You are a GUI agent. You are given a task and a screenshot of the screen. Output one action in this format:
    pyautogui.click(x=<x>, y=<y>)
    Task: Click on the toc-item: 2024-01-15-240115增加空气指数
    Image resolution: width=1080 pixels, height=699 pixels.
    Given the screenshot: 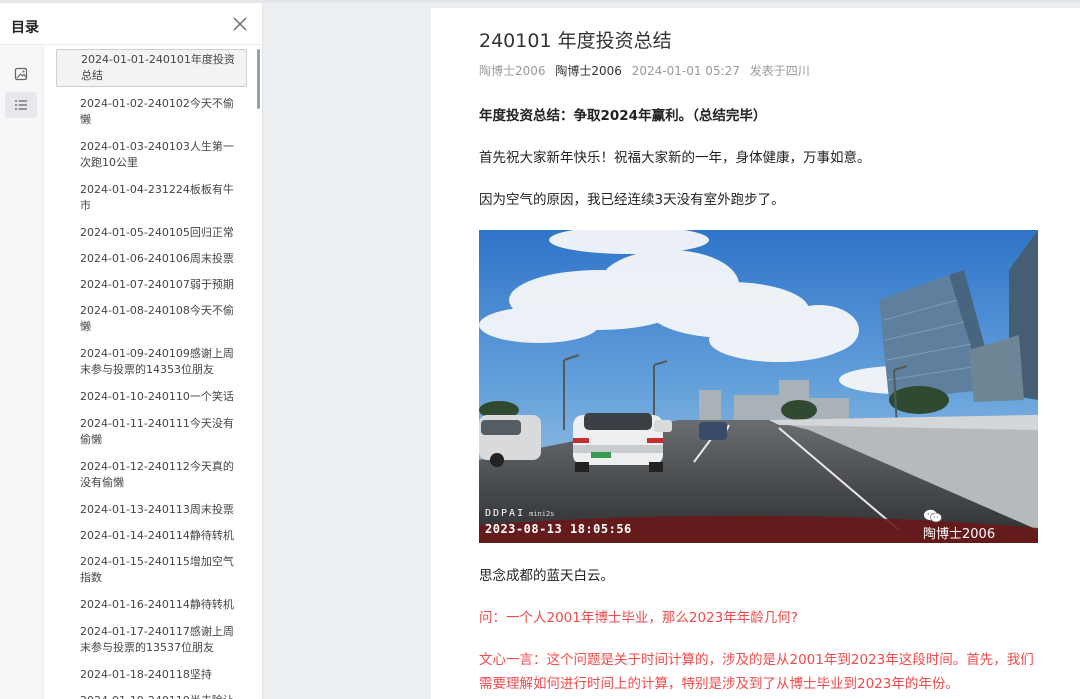 What is the action you would take?
    pyautogui.click(x=151, y=570)
    